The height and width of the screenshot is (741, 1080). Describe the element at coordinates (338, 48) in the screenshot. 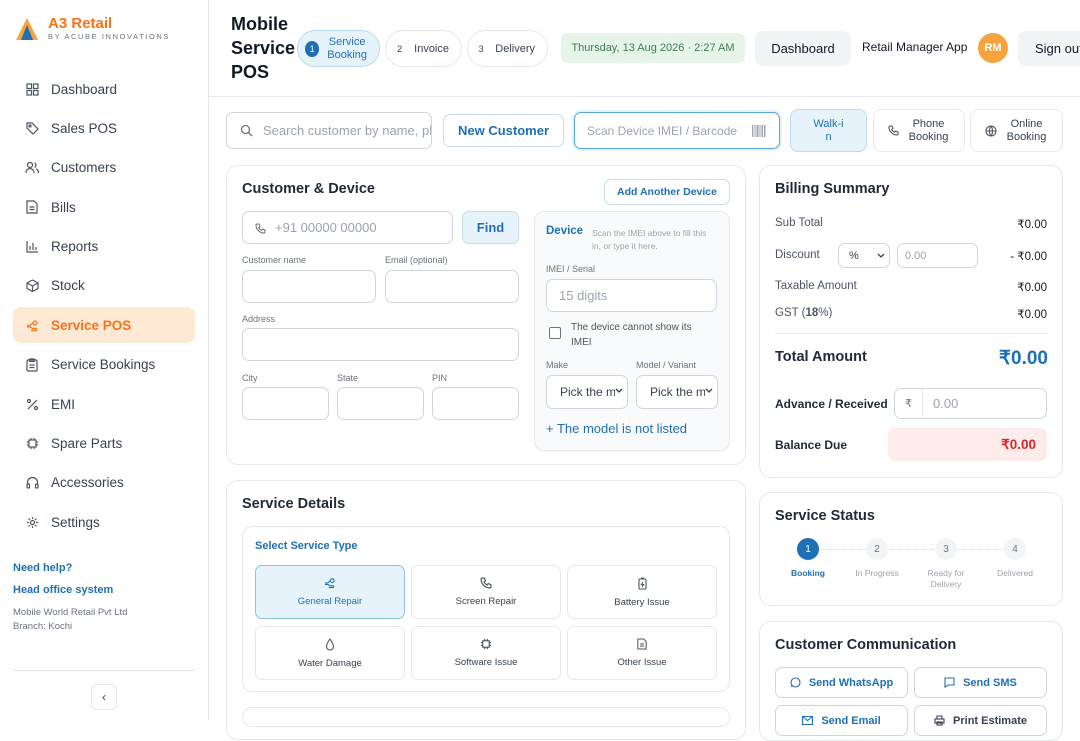

I see `step-service-booking: 1 Service Booking` at that location.